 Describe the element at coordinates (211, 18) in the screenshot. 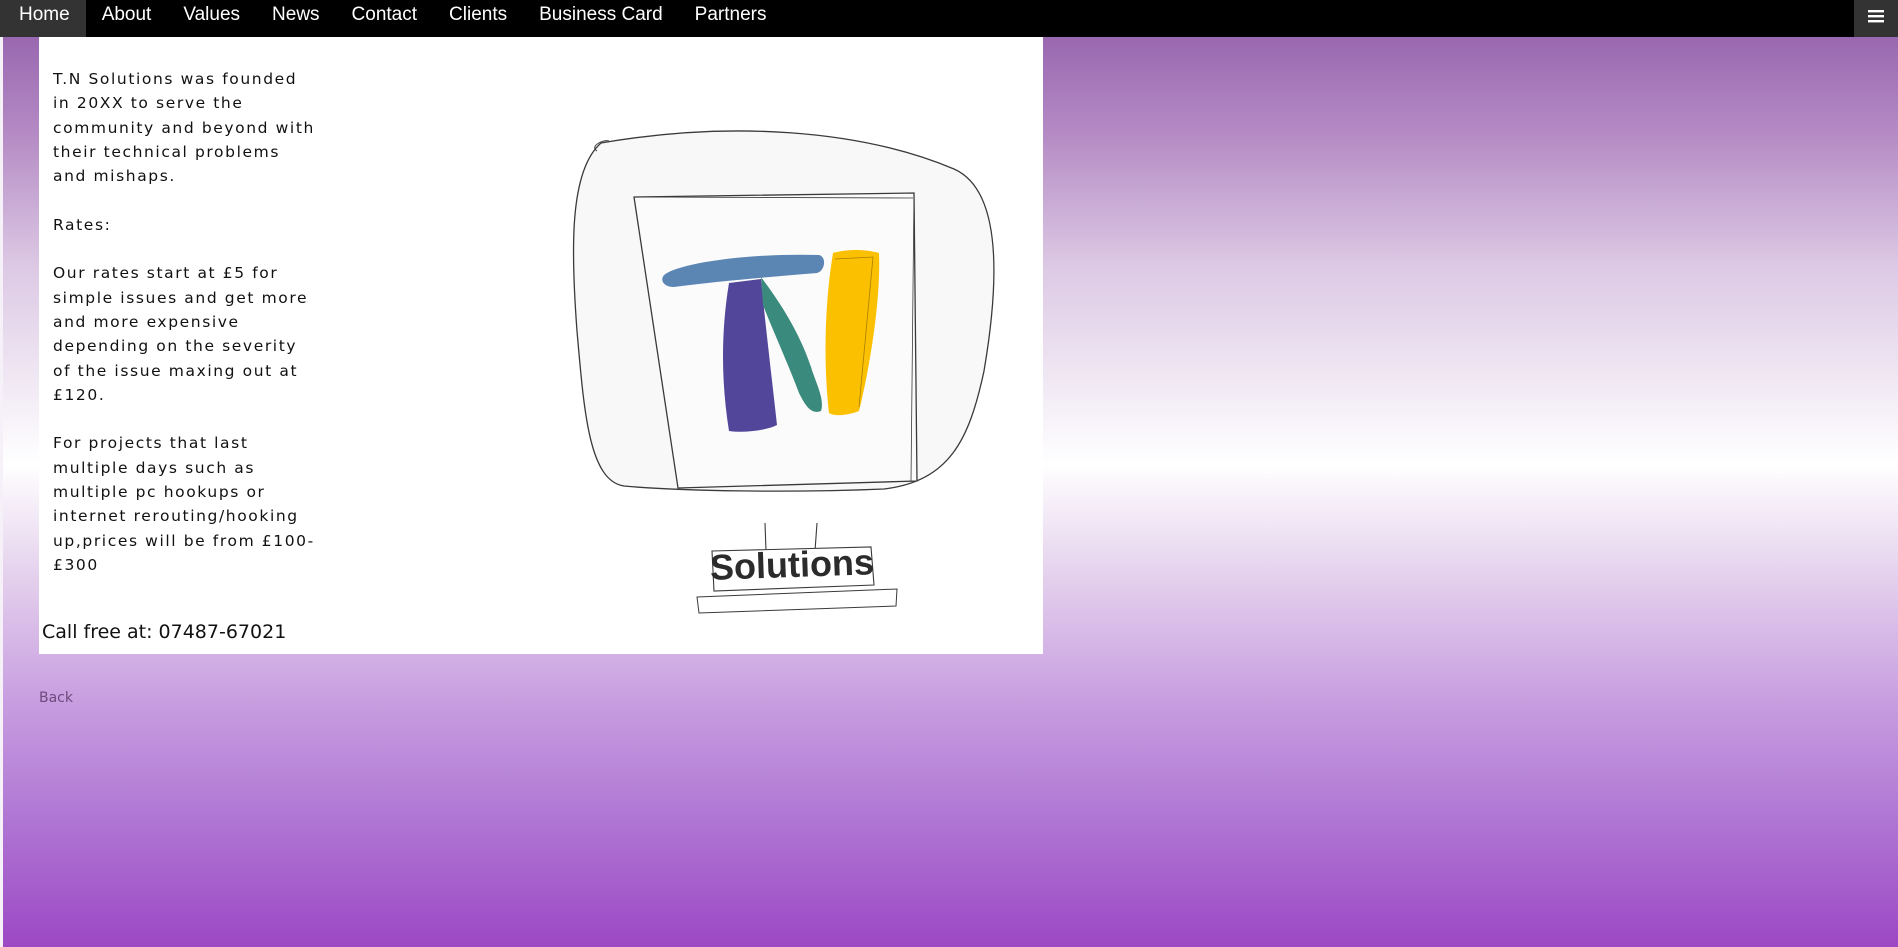

I see `nav-values: Values` at that location.